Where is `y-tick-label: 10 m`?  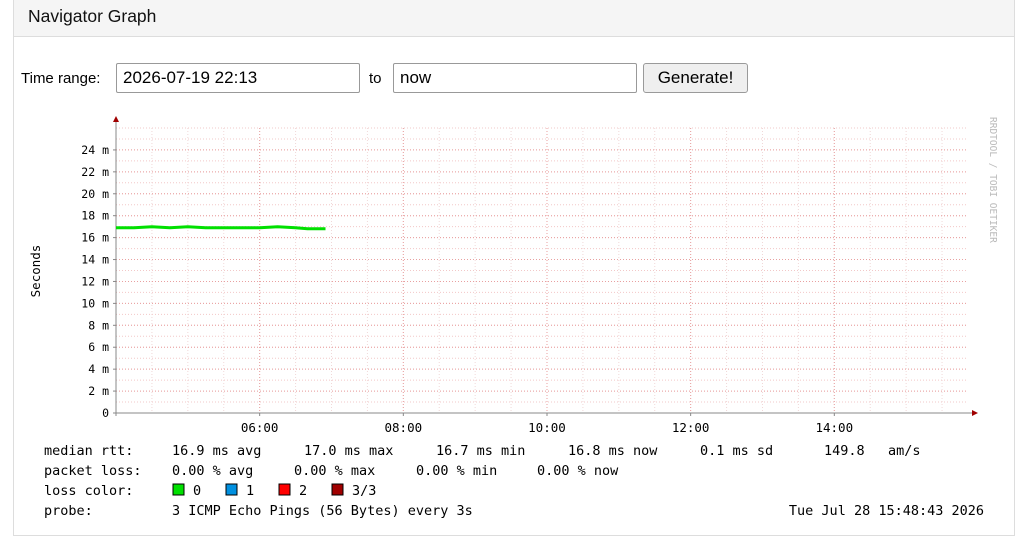
y-tick-label: 10 m is located at coordinates (95, 303).